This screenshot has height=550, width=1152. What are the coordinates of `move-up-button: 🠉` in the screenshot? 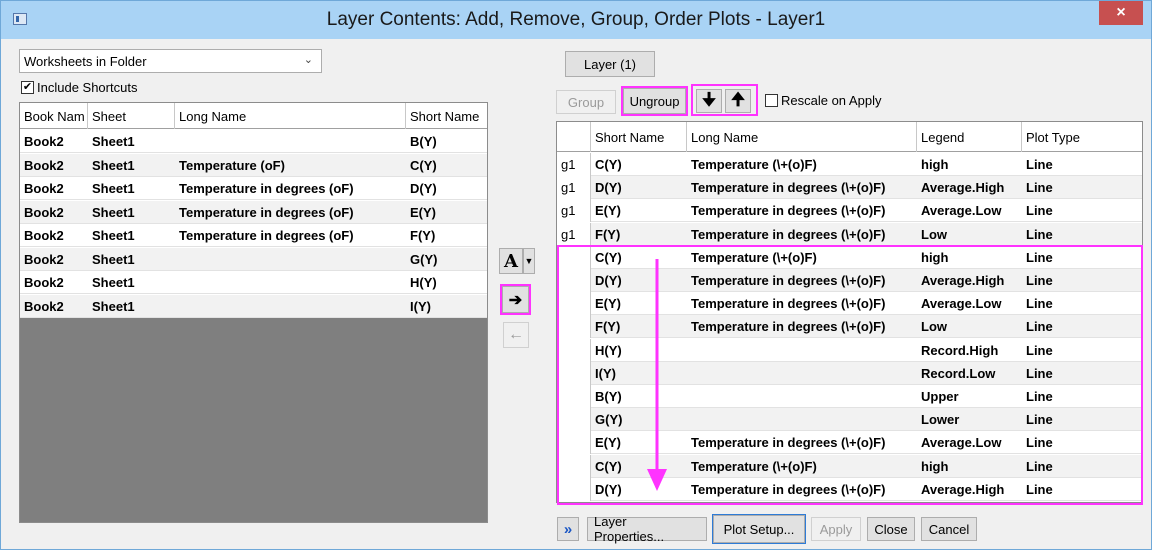 It's located at (738, 101).